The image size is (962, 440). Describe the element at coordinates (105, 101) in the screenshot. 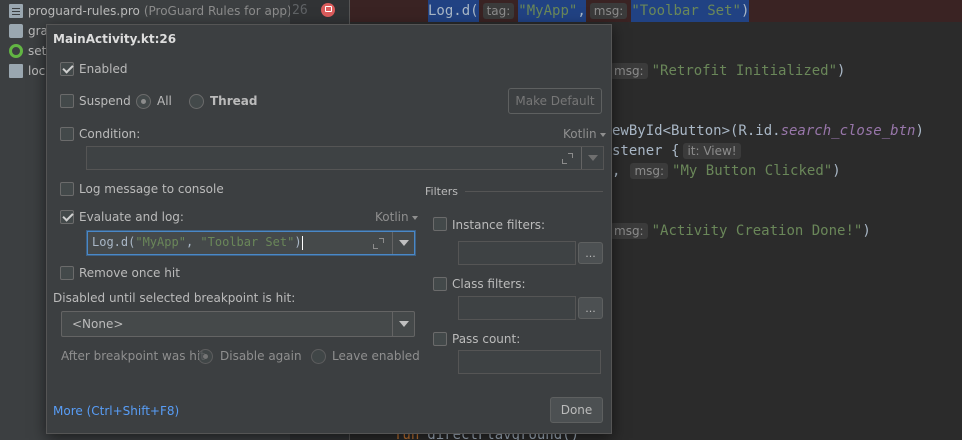

I see `suspend-label: Suspend` at that location.